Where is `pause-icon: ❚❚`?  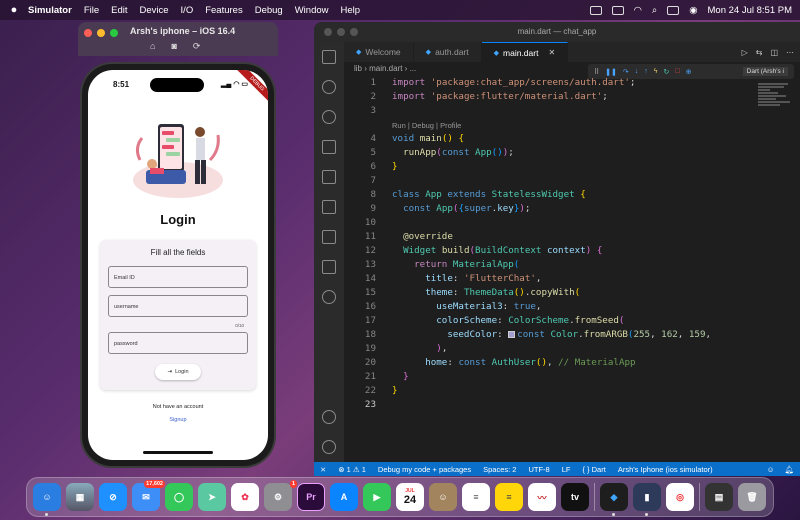
pause-icon: ❚❚ is located at coordinates (611, 72).